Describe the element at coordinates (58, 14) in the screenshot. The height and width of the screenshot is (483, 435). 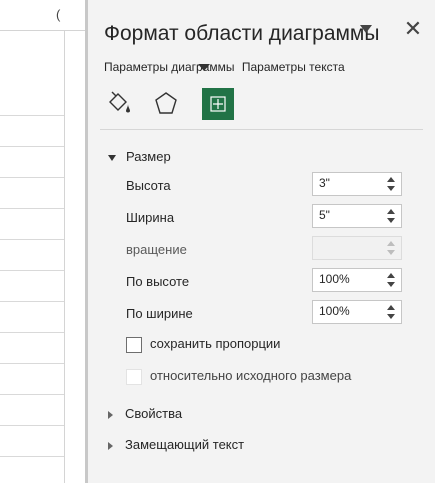
I see `column-paren: (` at that location.